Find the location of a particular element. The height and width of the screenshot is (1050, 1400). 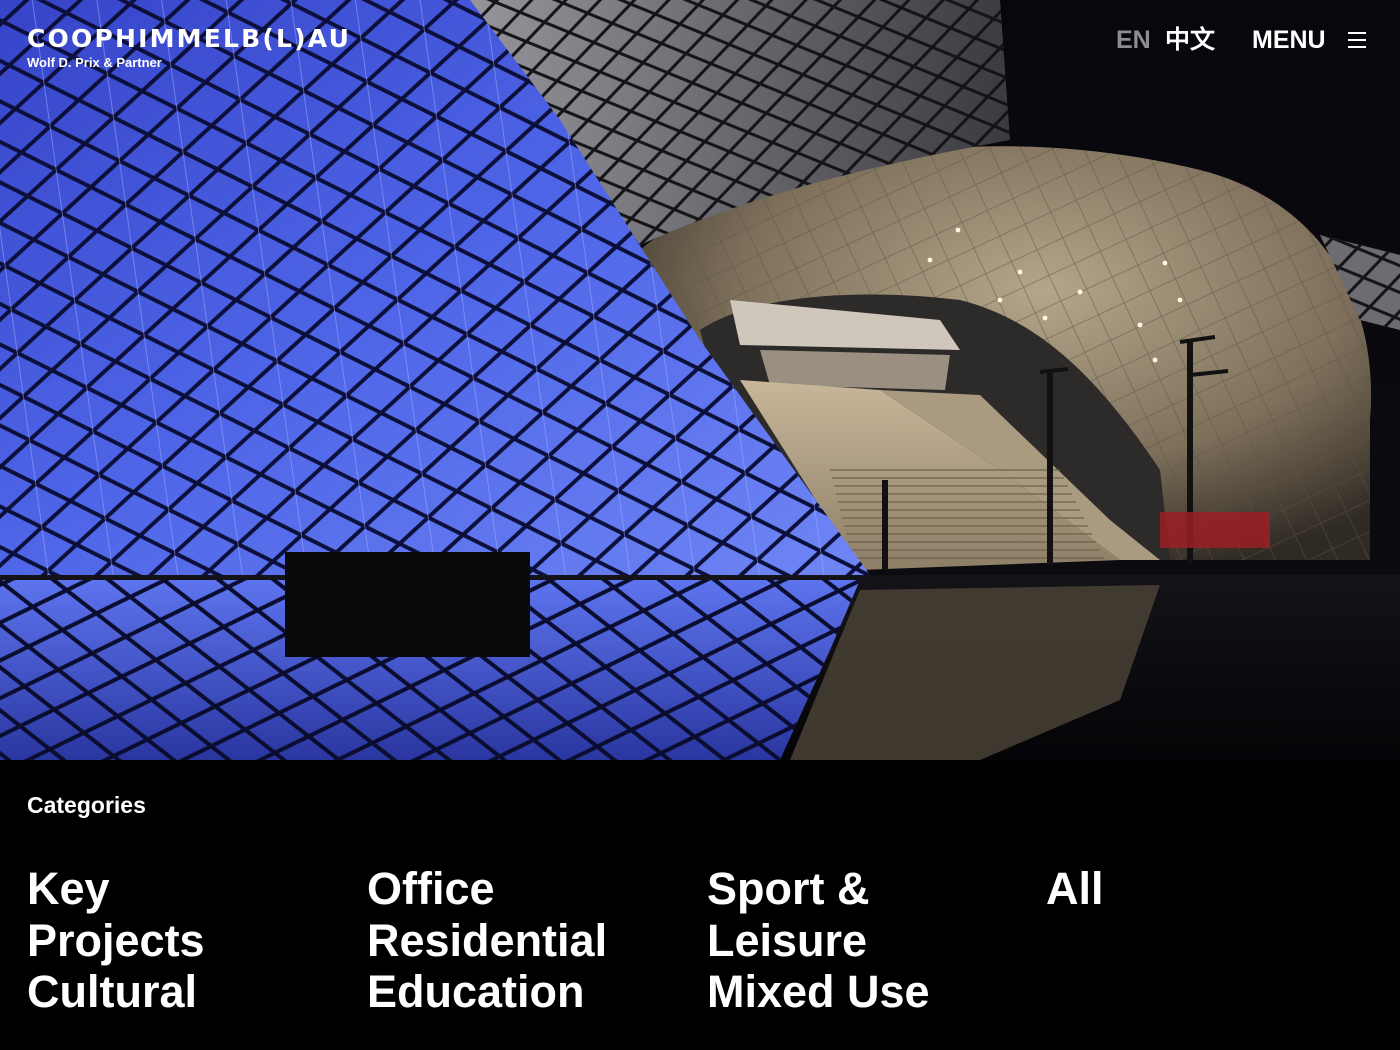

language-en-link: EN is located at coordinates (1133, 40).